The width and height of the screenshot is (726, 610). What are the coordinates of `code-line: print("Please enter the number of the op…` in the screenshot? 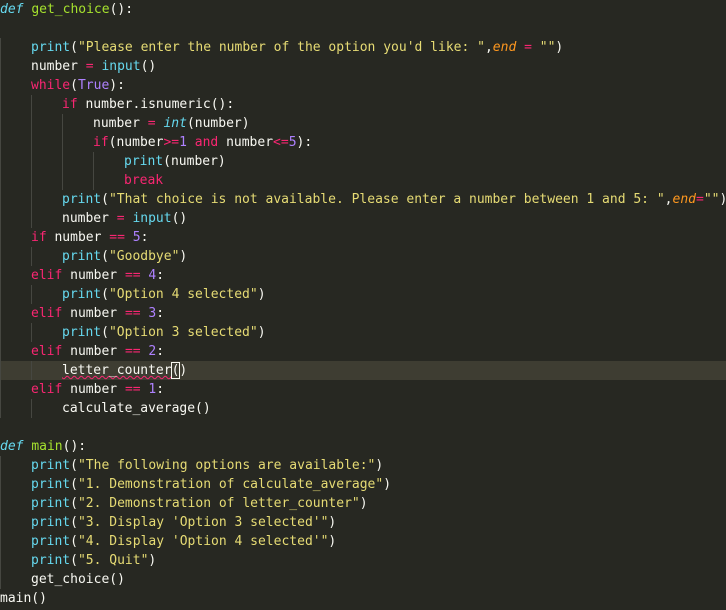 It's located at (363, 47).